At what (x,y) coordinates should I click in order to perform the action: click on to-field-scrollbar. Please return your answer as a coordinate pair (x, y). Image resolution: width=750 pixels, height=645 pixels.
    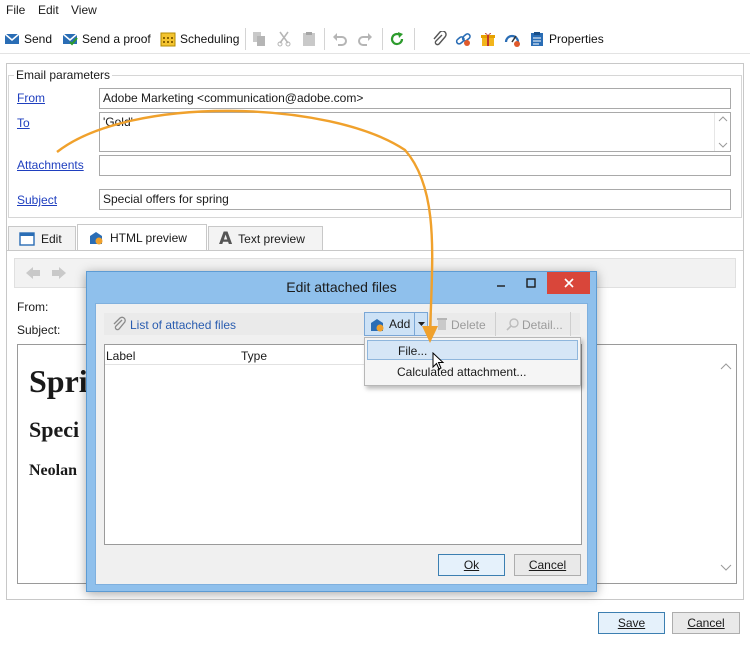
    Looking at the image, I should click on (722, 132).